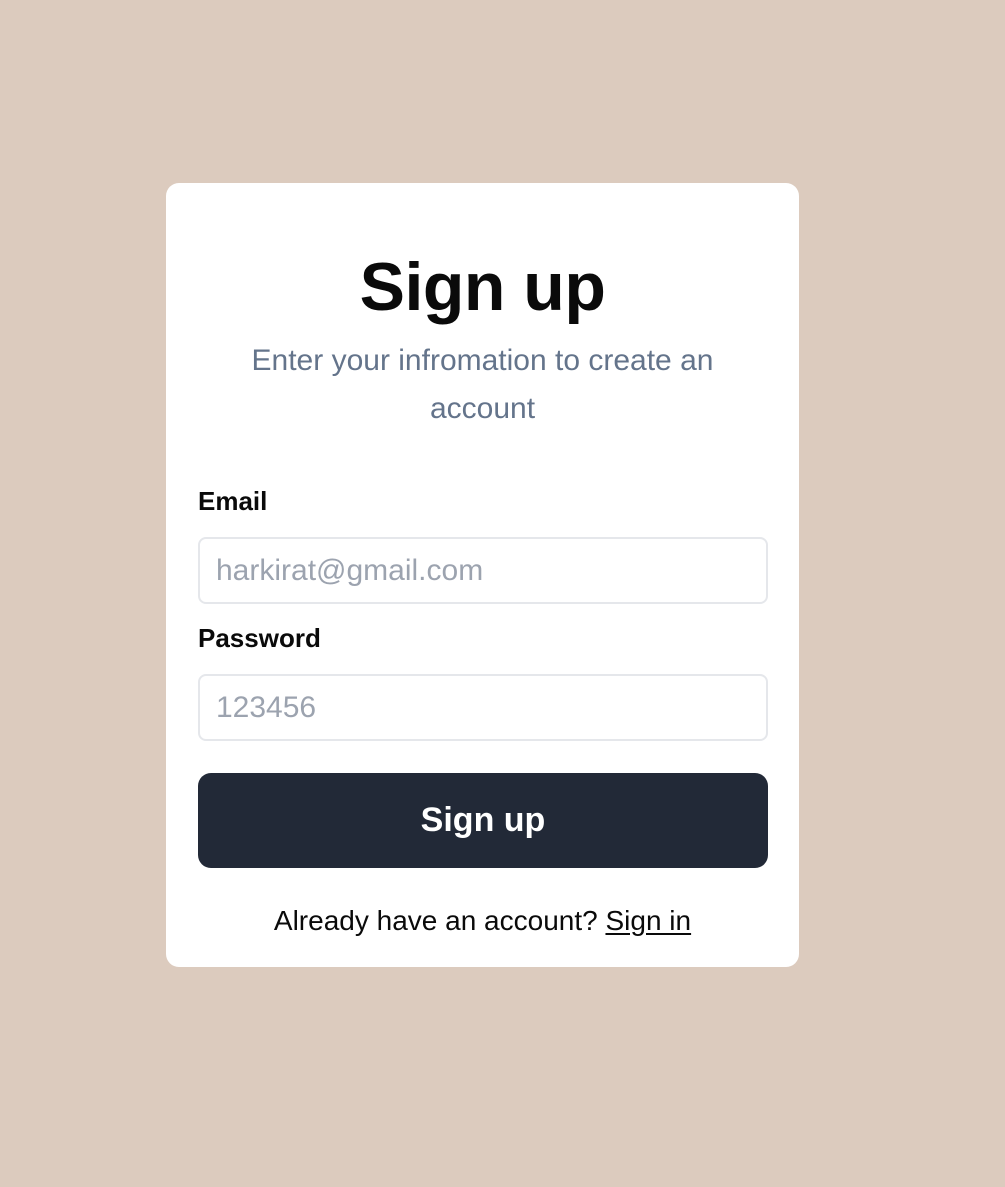 This screenshot has width=1005, height=1187. Describe the element at coordinates (439, 920) in the screenshot. I see `signin-prompt-text: Already have an account?` at that location.